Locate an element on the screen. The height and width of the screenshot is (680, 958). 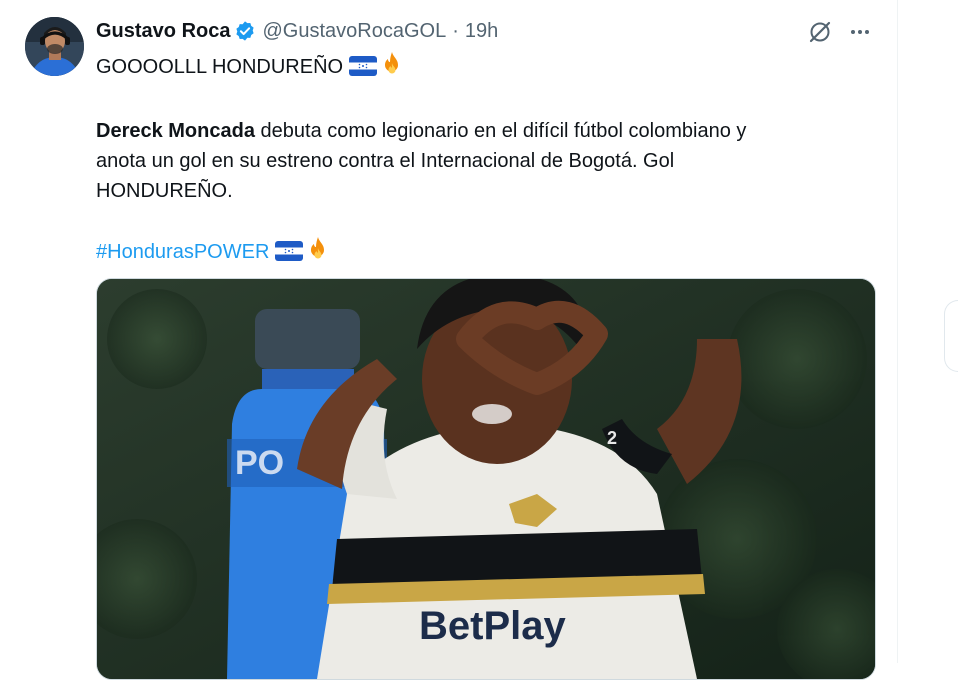
right-rail-divider is located at coordinates (897, 331).